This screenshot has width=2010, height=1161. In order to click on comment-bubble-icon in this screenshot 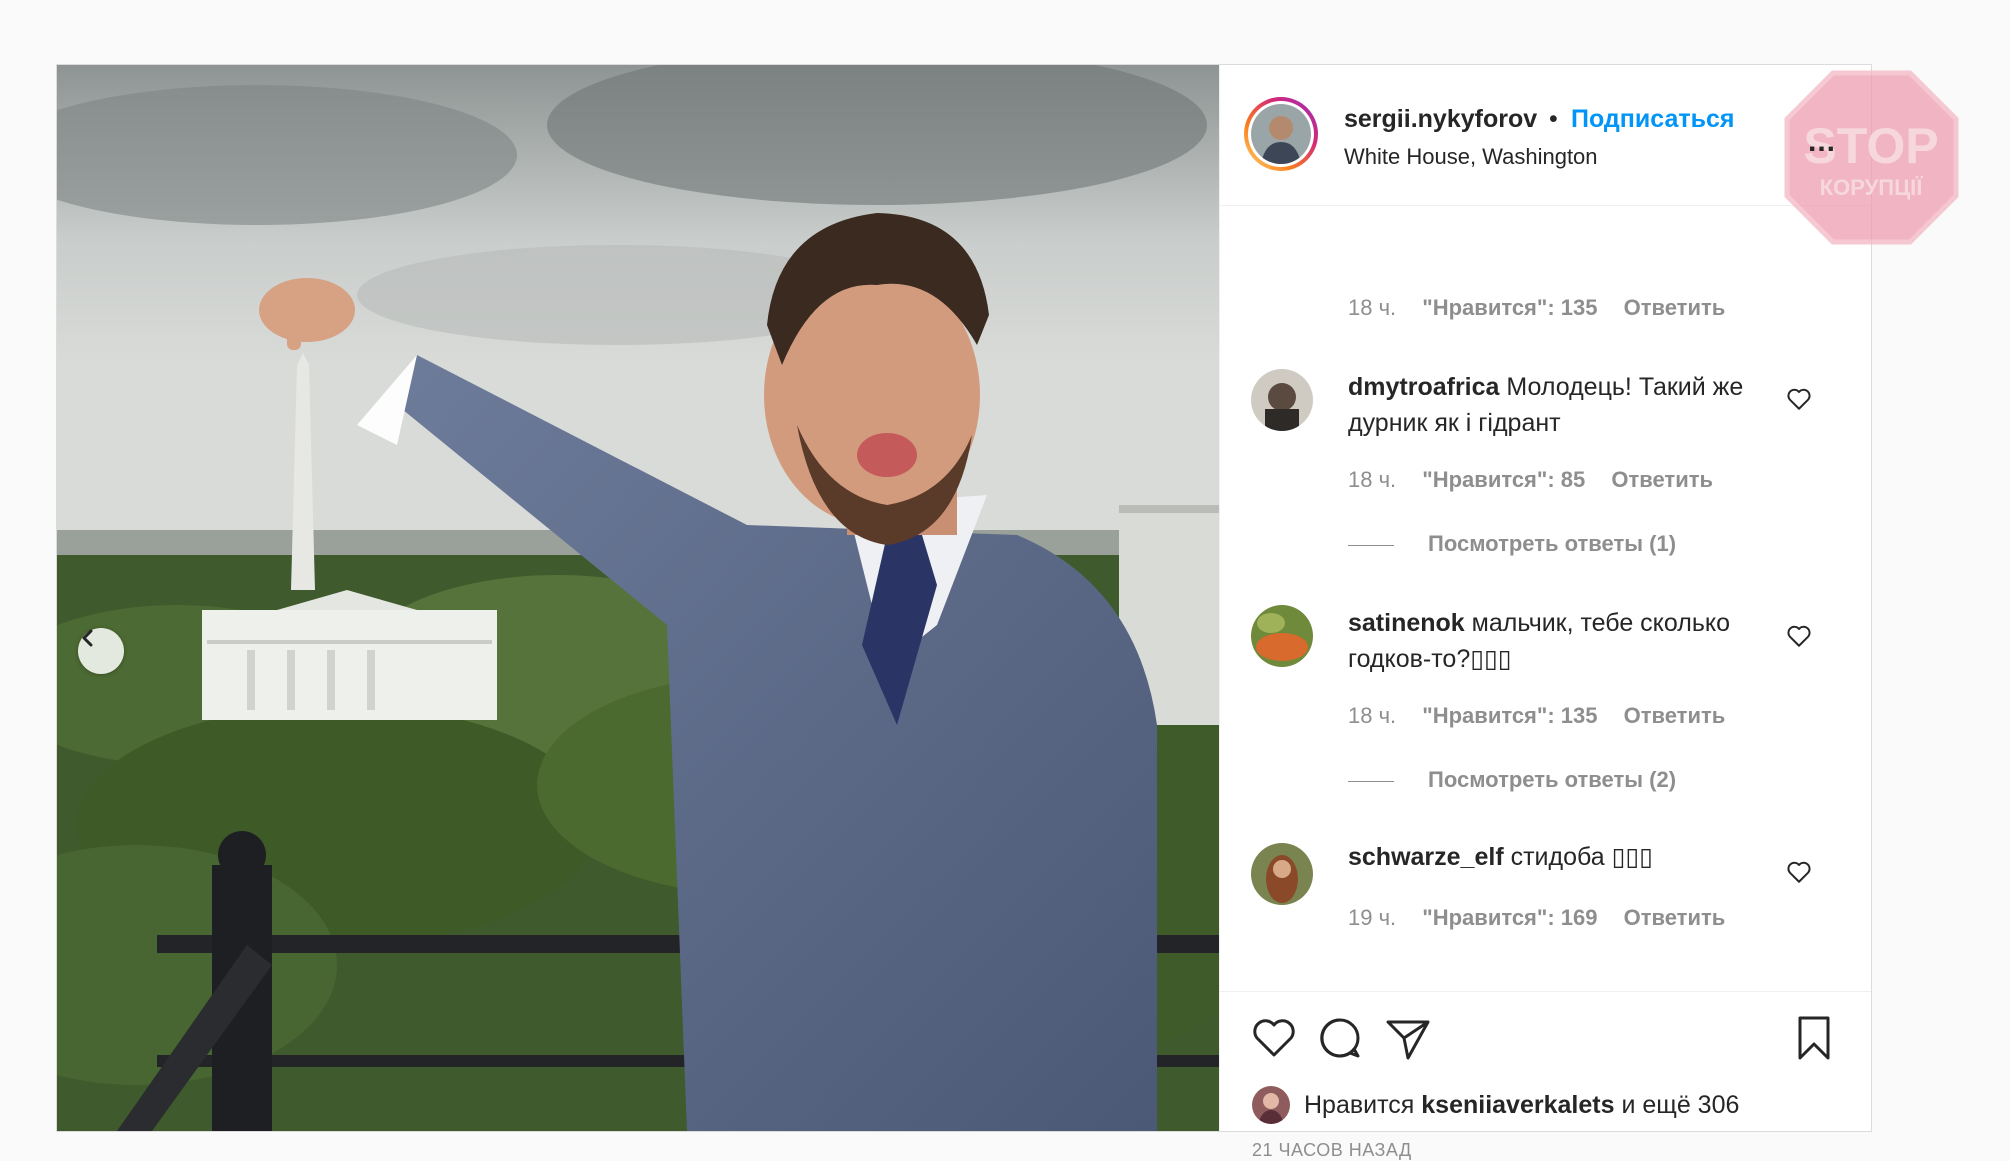, I will do `click(1340, 1038)`.